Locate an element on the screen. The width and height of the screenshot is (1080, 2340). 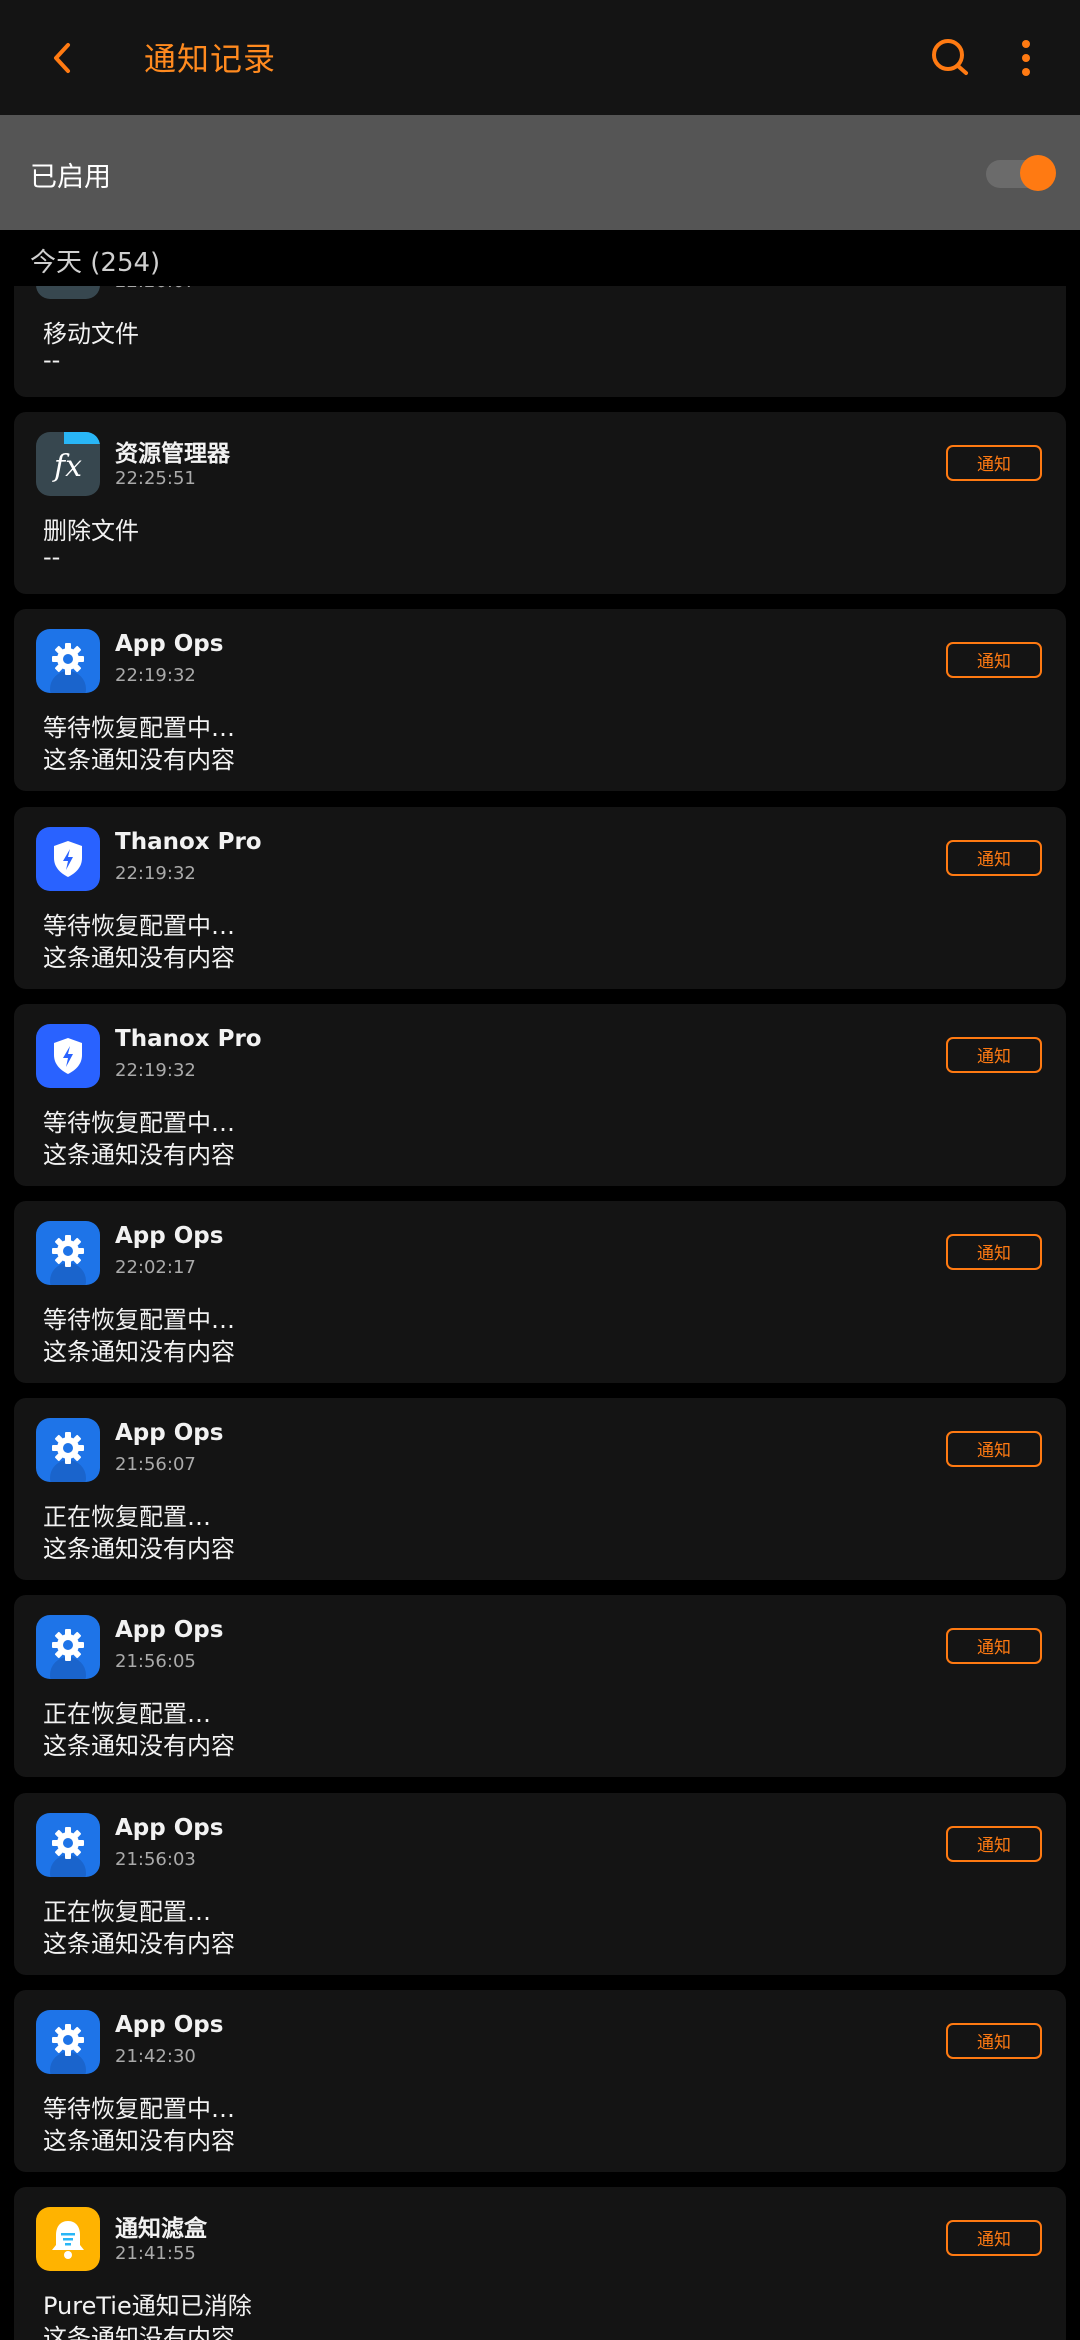
notification-card: App Ops 21:56:07 正在恢复配置… 这条通知没有内容 通知 is located at coordinates (540, 1489).